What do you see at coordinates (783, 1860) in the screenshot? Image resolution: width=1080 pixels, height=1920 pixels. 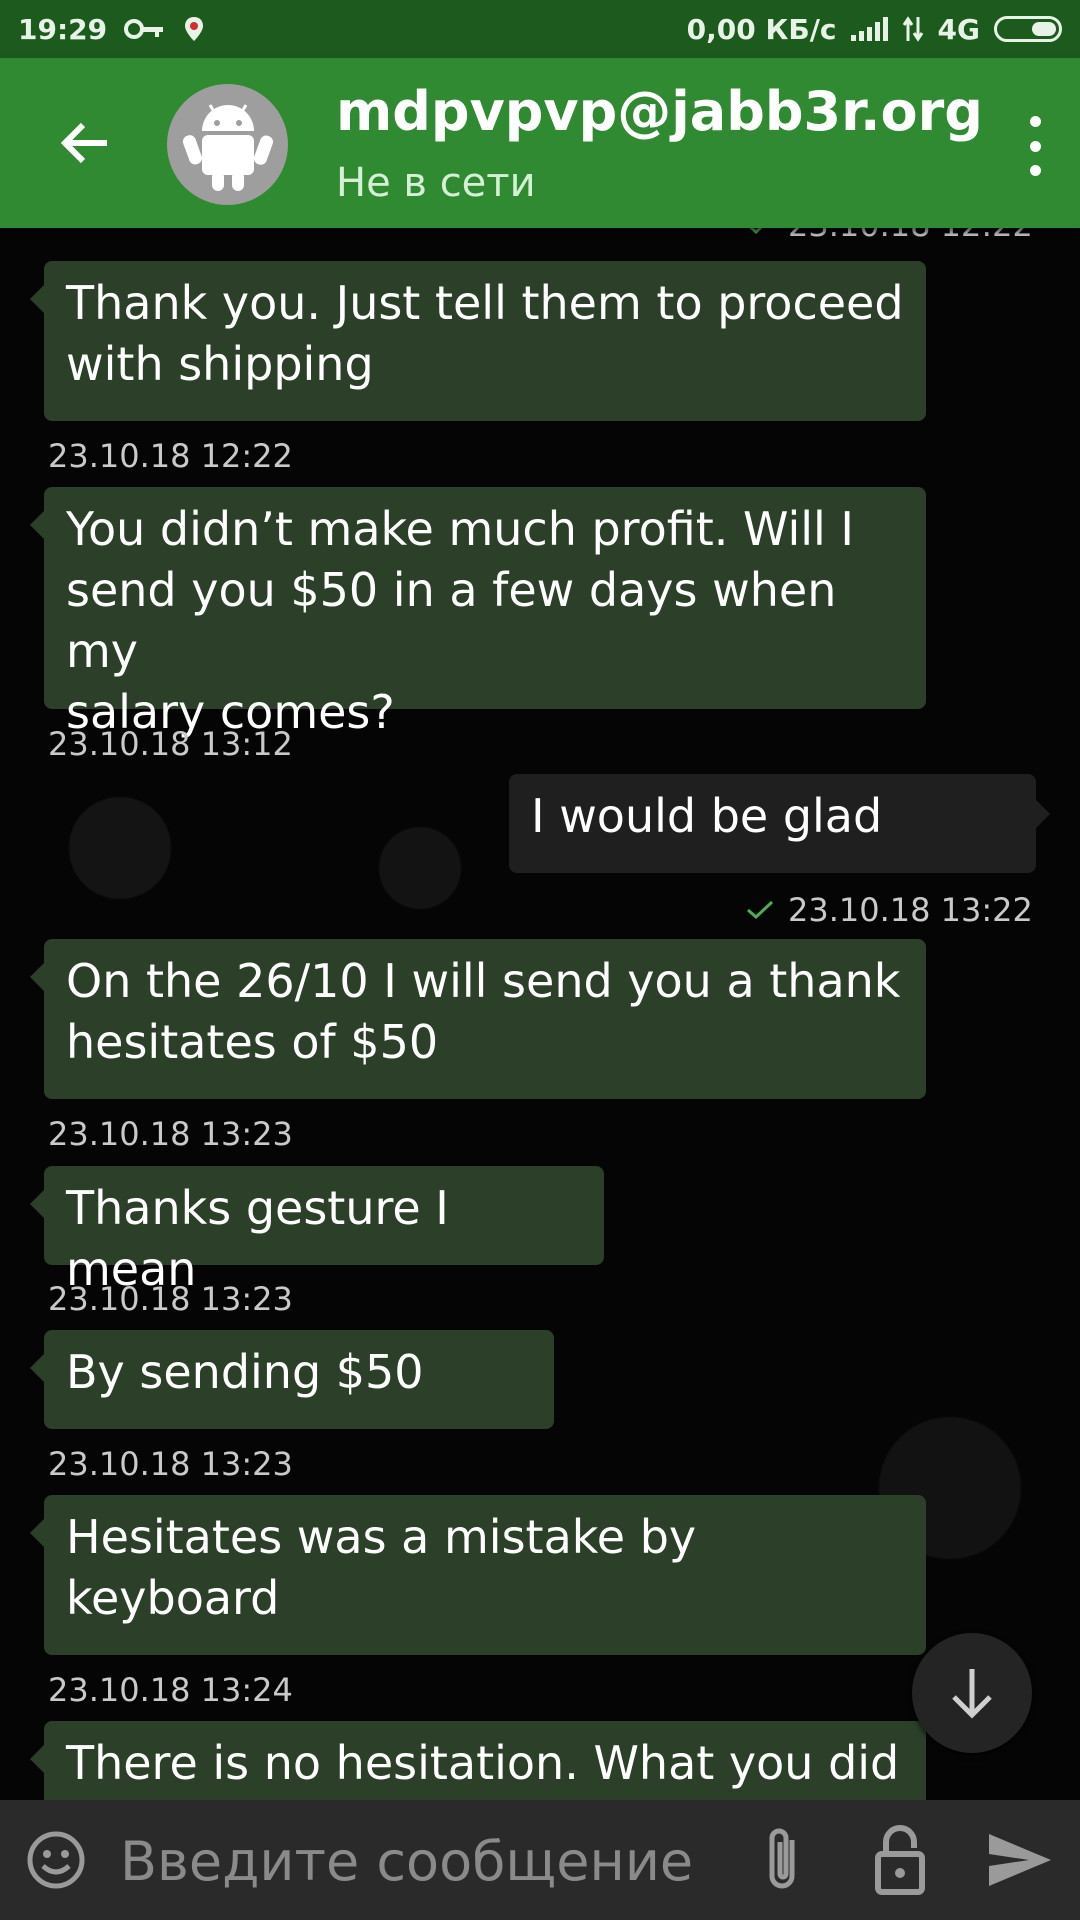 I see `paperclip-icon` at bounding box center [783, 1860].